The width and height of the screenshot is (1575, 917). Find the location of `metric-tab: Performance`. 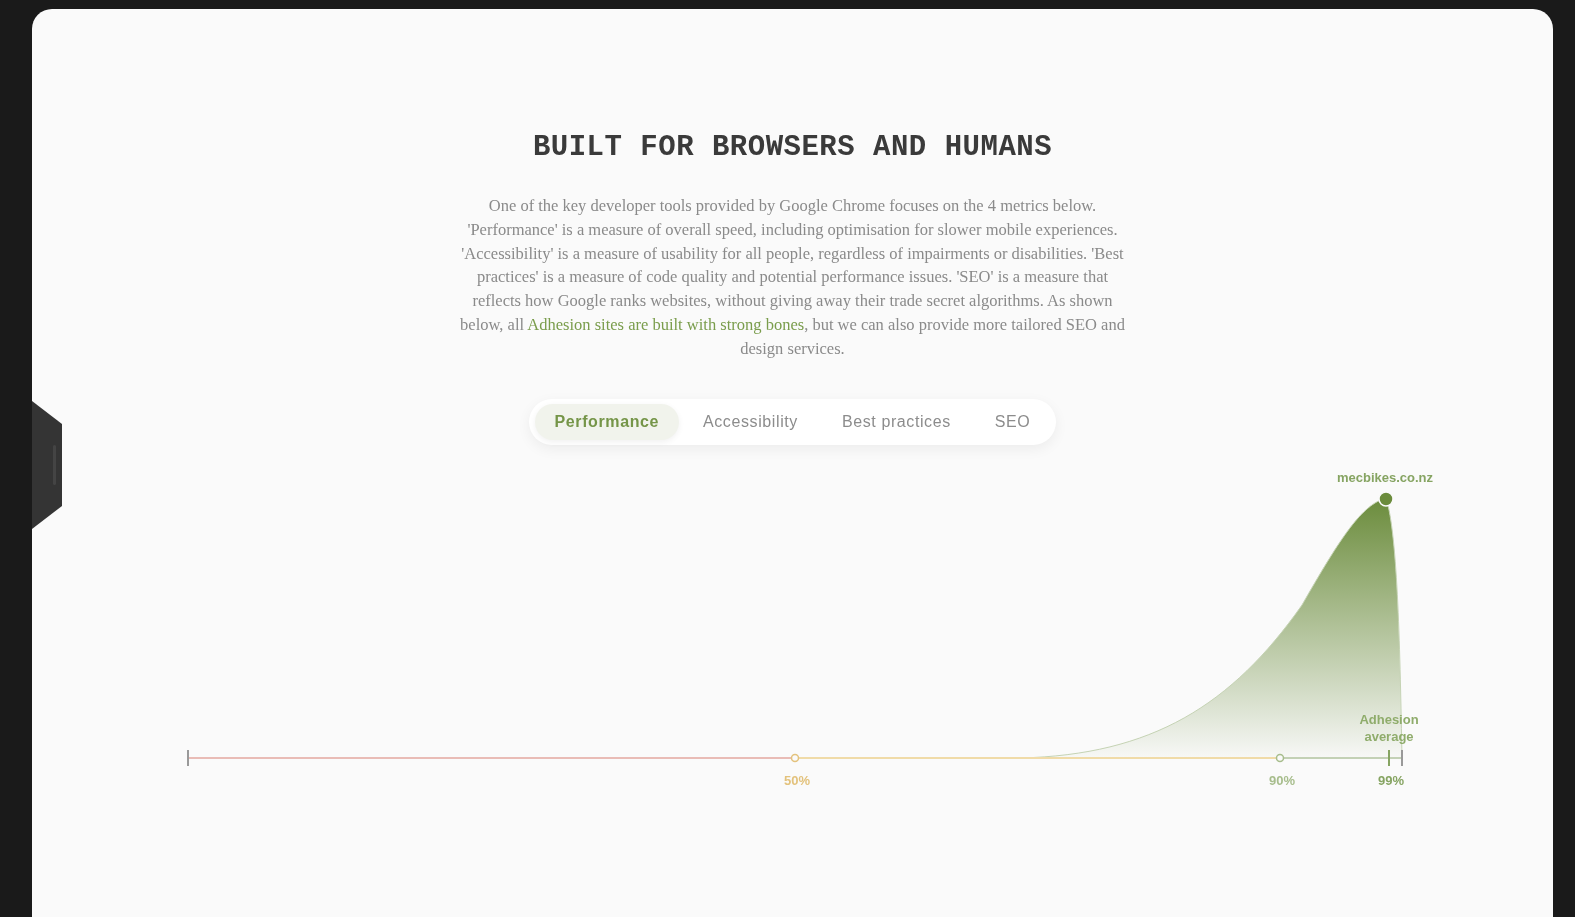

metric-tab: Performance is located at coordinates (606, 421).